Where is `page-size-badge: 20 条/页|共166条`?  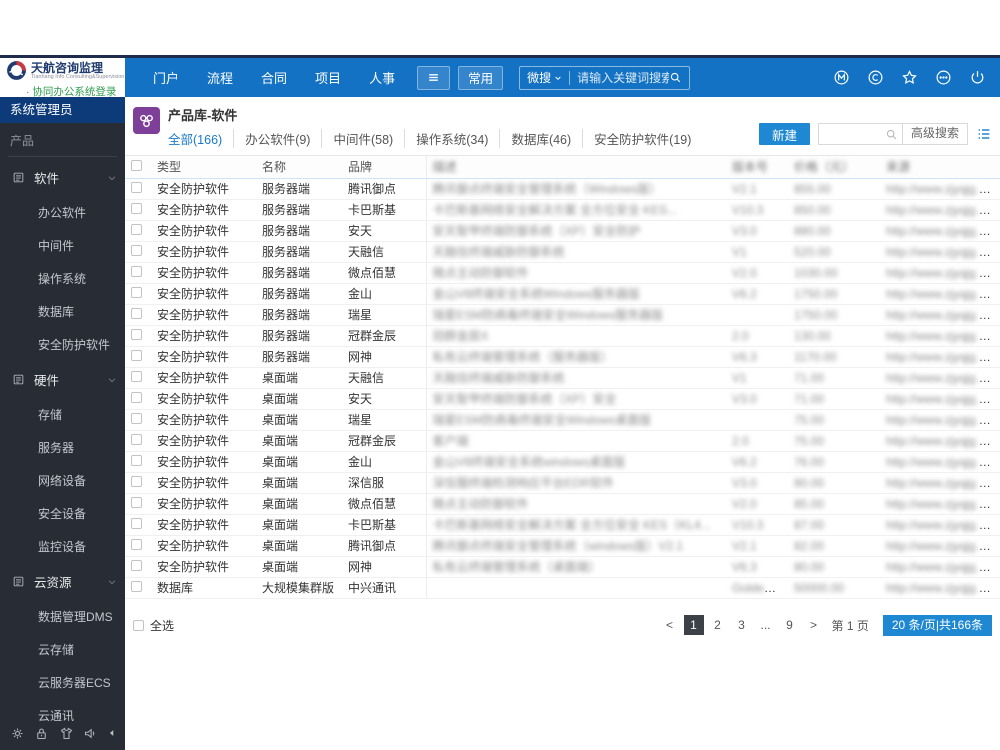
page-size-badge: 20 条/页|共166条 is located at coordinates (937, 625).